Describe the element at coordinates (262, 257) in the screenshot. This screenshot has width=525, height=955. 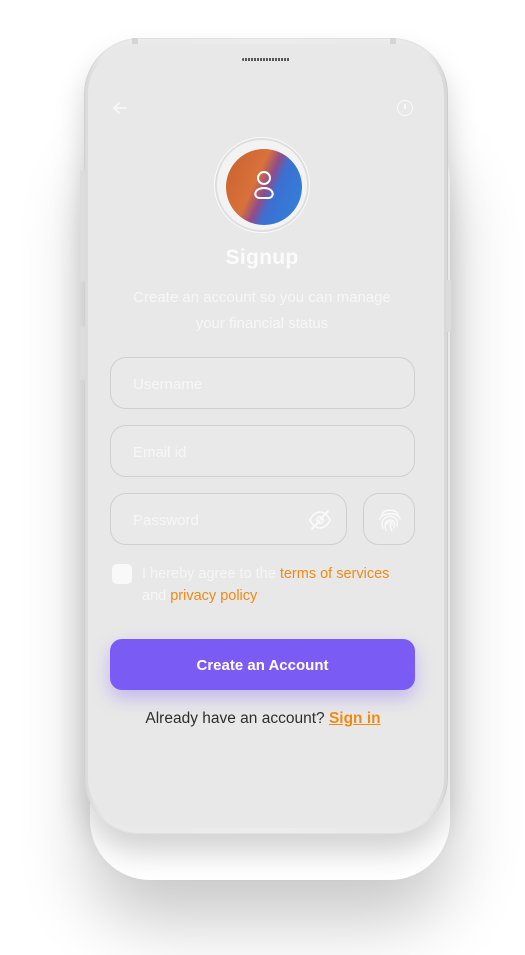
I see `page-title: Signup` at that location.